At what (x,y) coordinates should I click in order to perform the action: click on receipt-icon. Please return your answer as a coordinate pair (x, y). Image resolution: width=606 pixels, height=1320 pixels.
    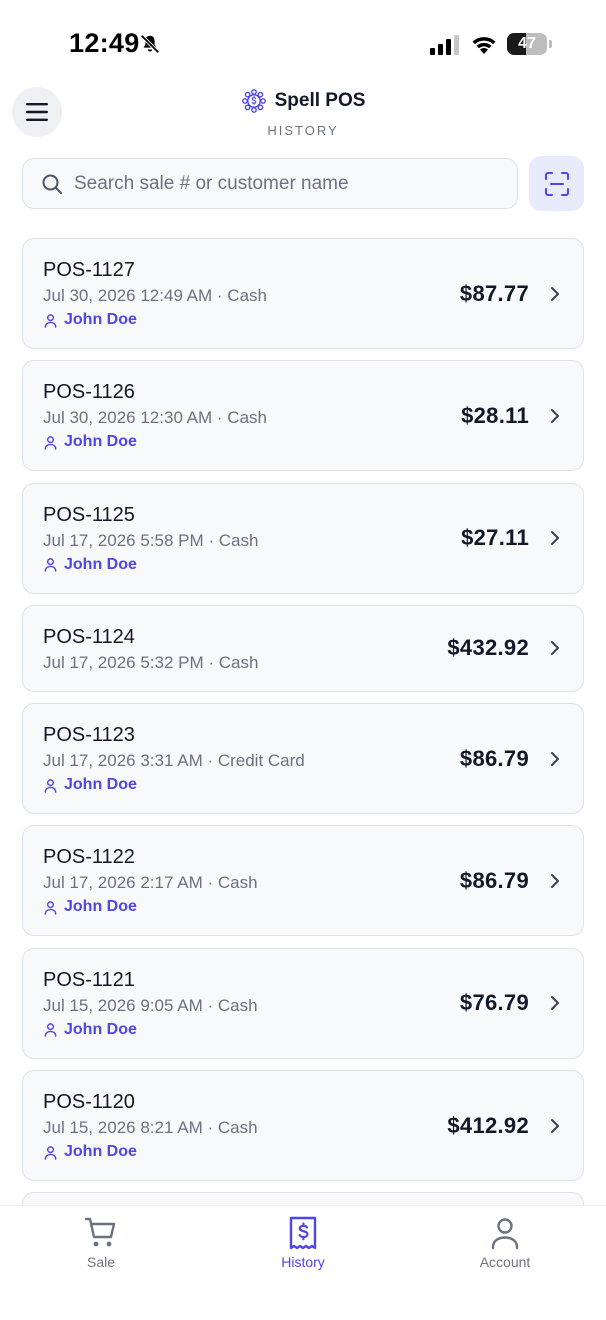
    Looking at the image, I should click on (303, 1233).